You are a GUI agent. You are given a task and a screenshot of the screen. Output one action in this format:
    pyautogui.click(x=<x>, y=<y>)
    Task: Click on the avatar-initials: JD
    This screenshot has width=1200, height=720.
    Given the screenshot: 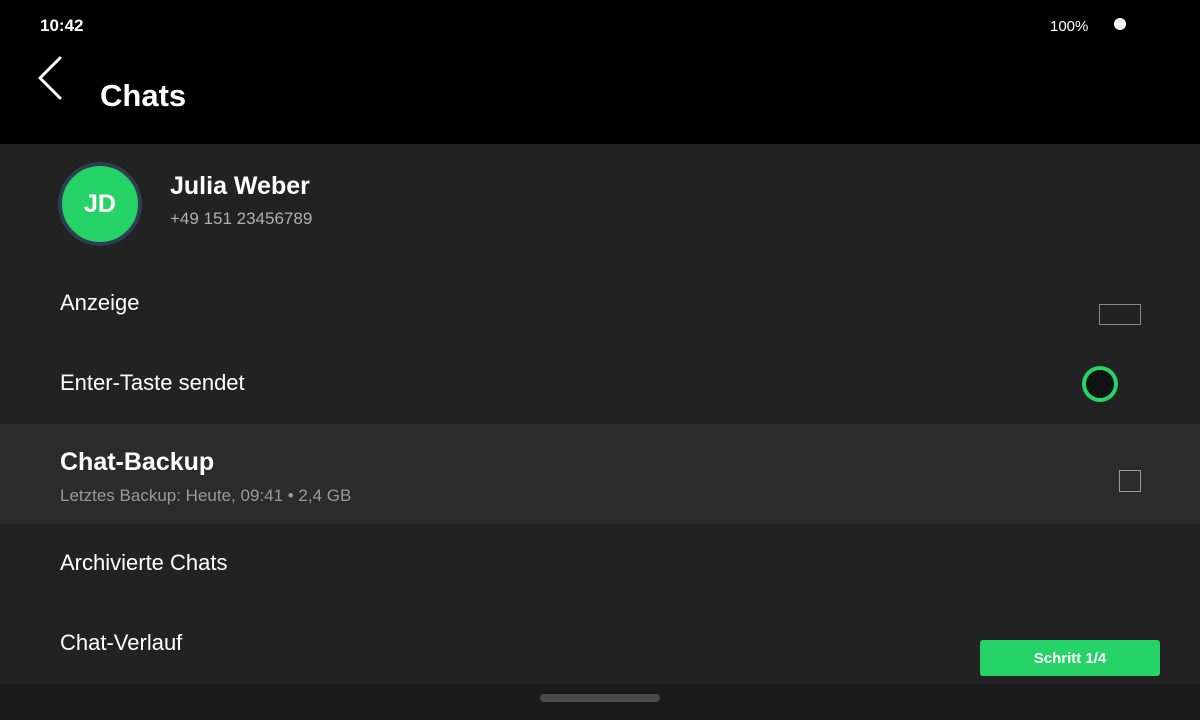 What is the action you would take?
    pyautogui.click(x=100, y=203)
    